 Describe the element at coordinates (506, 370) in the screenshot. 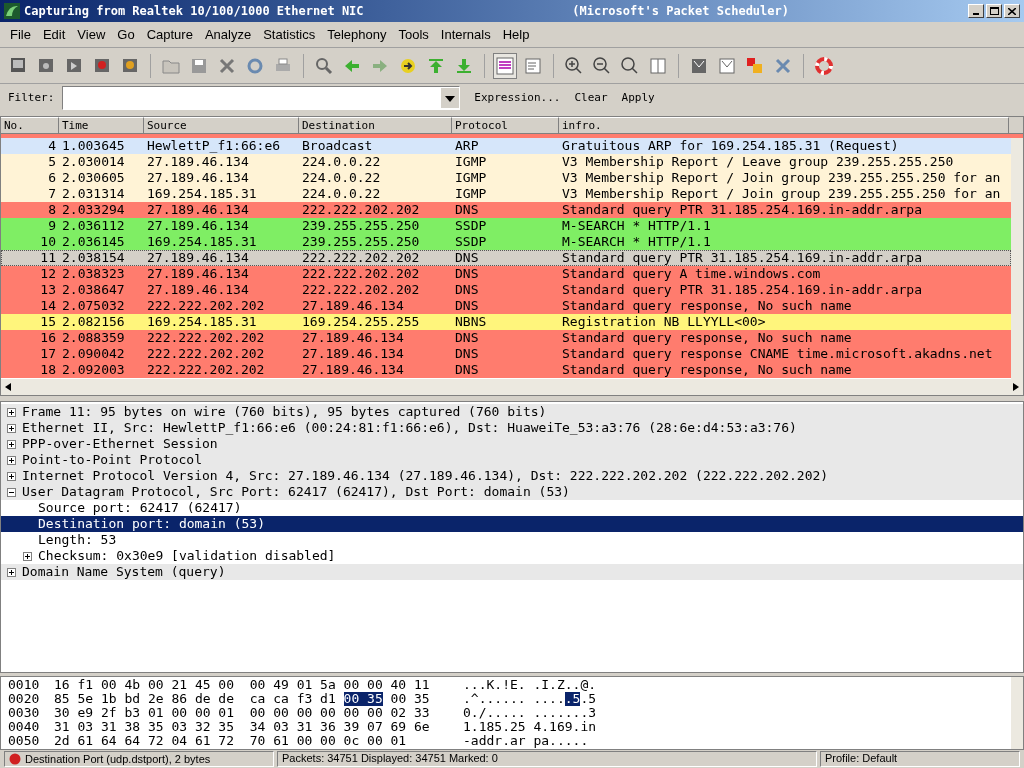

I see `packet-row: 18 2.092003 222.222.202.202 27.189.46.134 DNS Standard query response, No such name` at that location.